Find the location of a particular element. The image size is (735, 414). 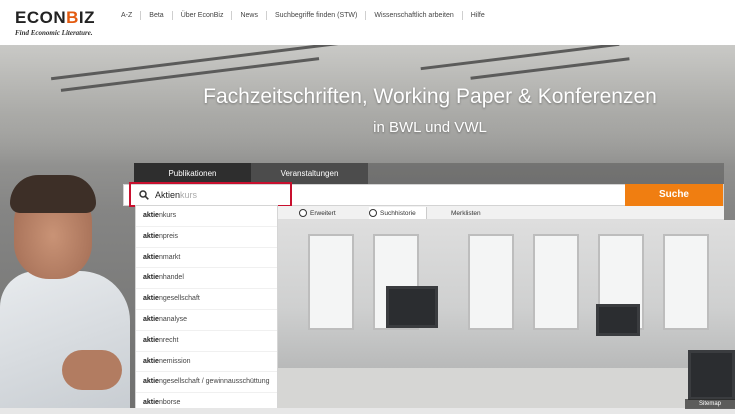

advanced-search-option: Erweitert is located at coordinates (317, 213).